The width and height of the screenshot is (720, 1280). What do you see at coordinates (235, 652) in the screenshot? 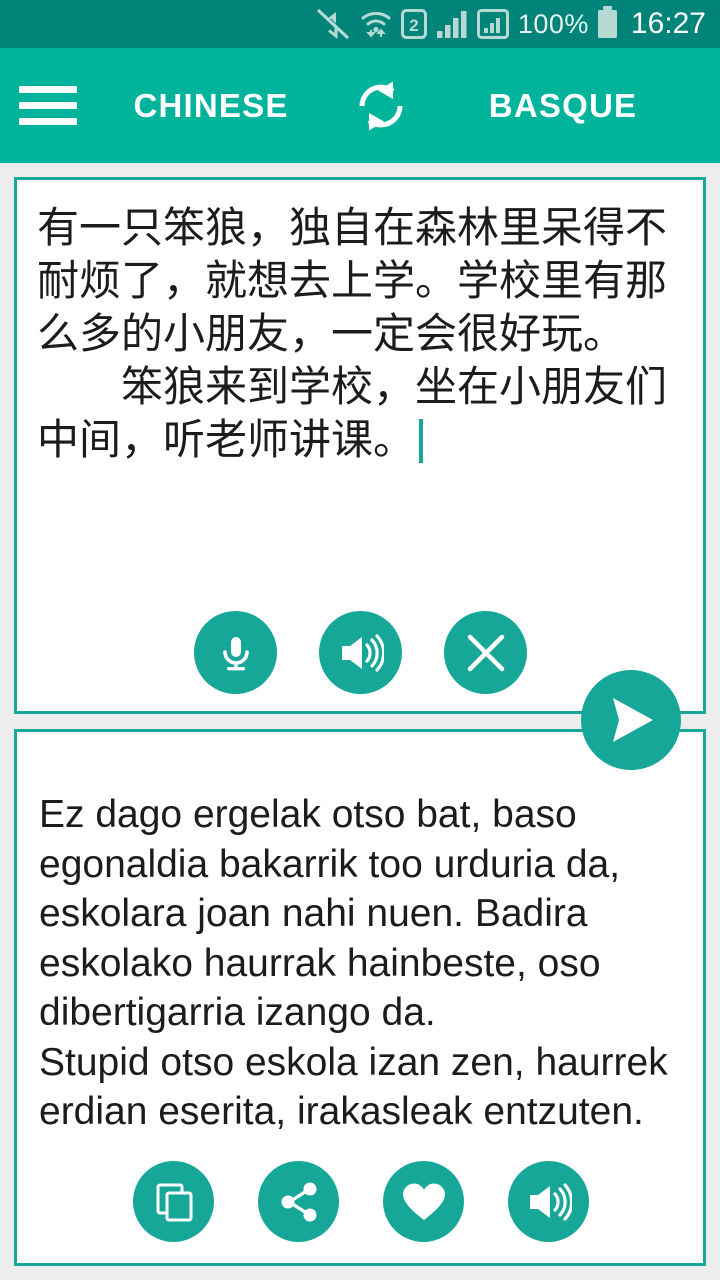
I see `microphone-button` at bounding box center [235, 652].